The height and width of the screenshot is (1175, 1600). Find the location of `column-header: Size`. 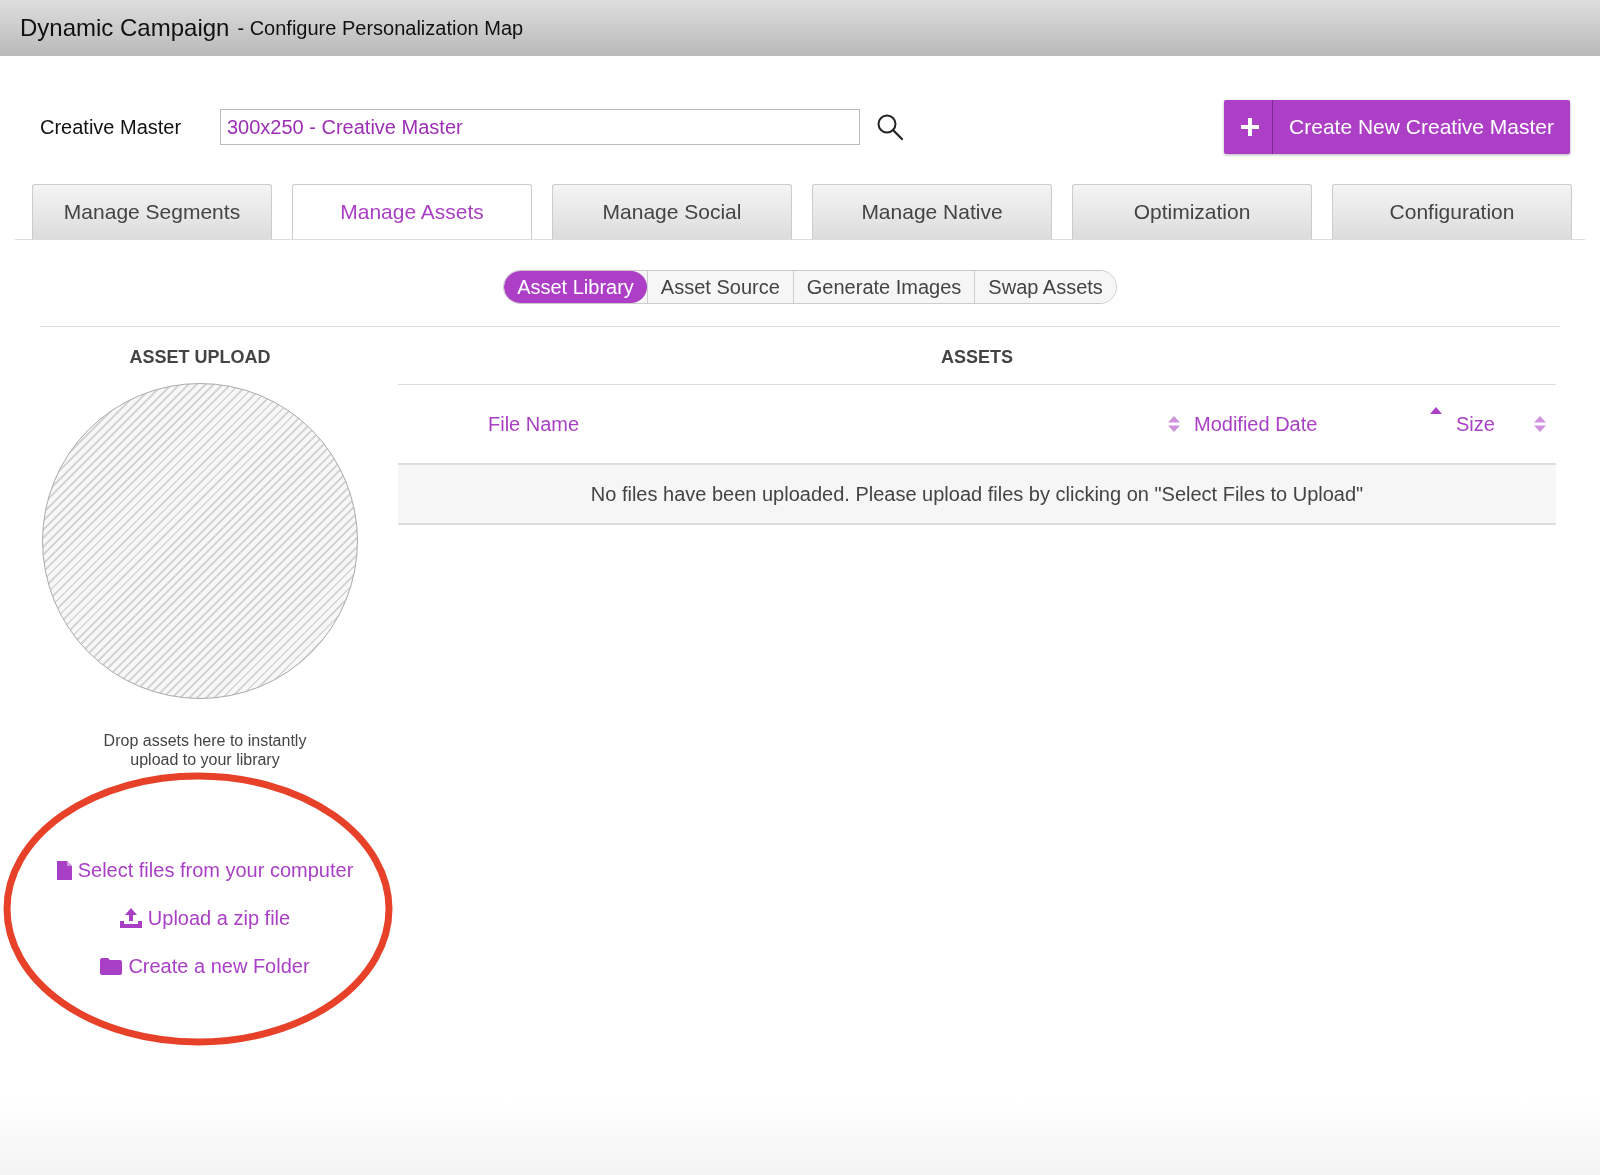

column-header: Size is located at coordinates (1475, 424).